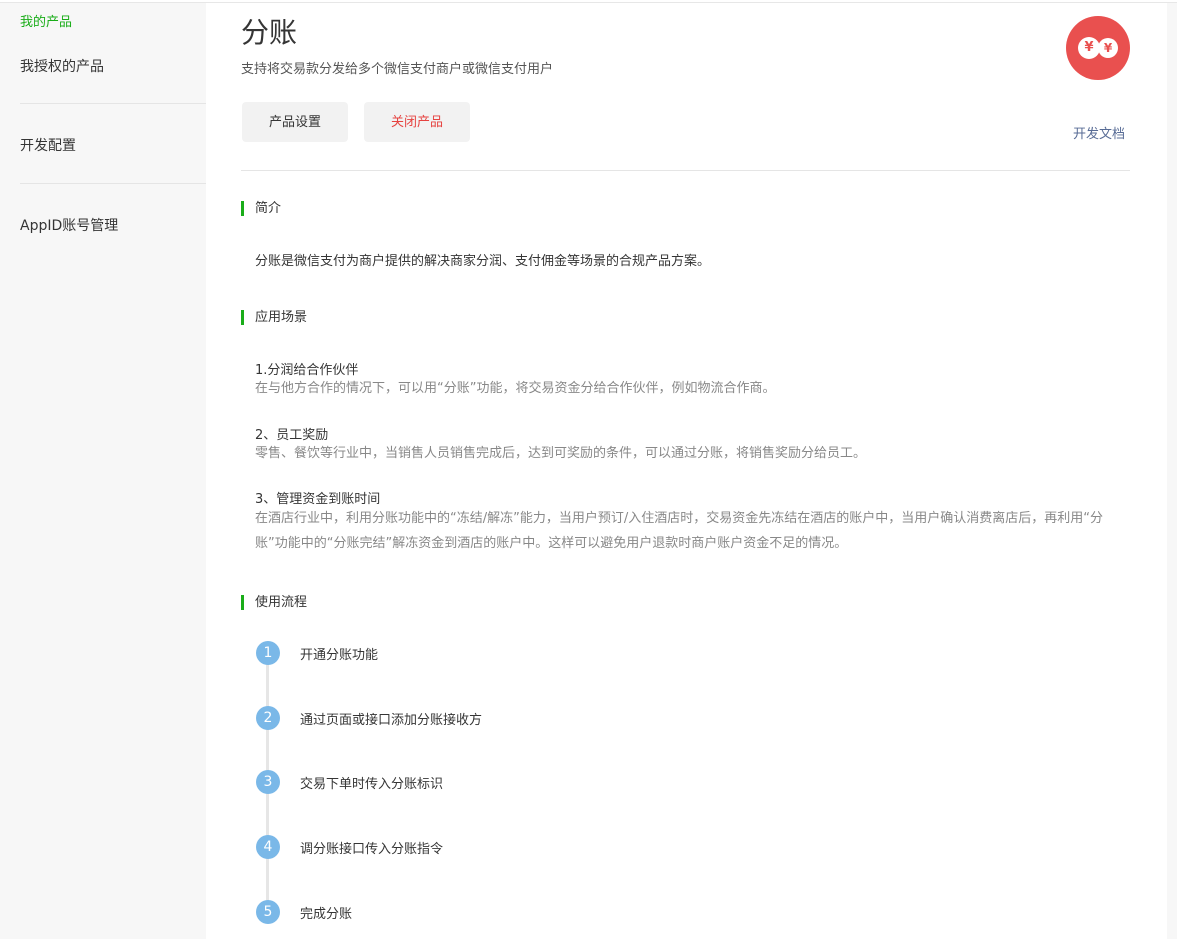  Describe the element at coordinates (295, 122) in the screenshot. I see `product-settings-button: 产品设置` at that location.